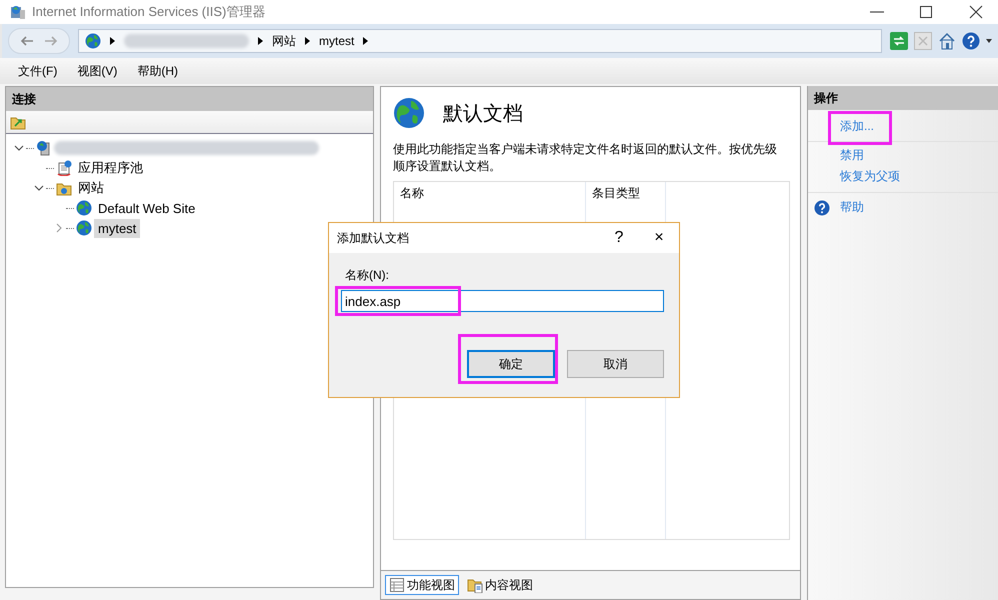 This screenshot has height=600, width=998. What do you see at coordinates (585, 158) in the screenshot?
I see `description-text: 使用此功能指定当客户端未请求特定文件名时返回的默认文件。按优先级顺序设置默认文档。` at bounding box center [585, 158].